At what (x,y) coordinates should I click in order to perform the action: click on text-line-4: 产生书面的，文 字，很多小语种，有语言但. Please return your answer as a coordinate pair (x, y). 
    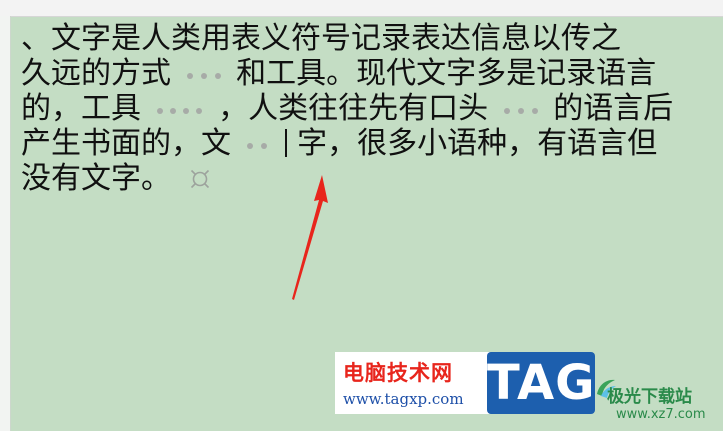
    Looking at the image, I should click on (372, 143).